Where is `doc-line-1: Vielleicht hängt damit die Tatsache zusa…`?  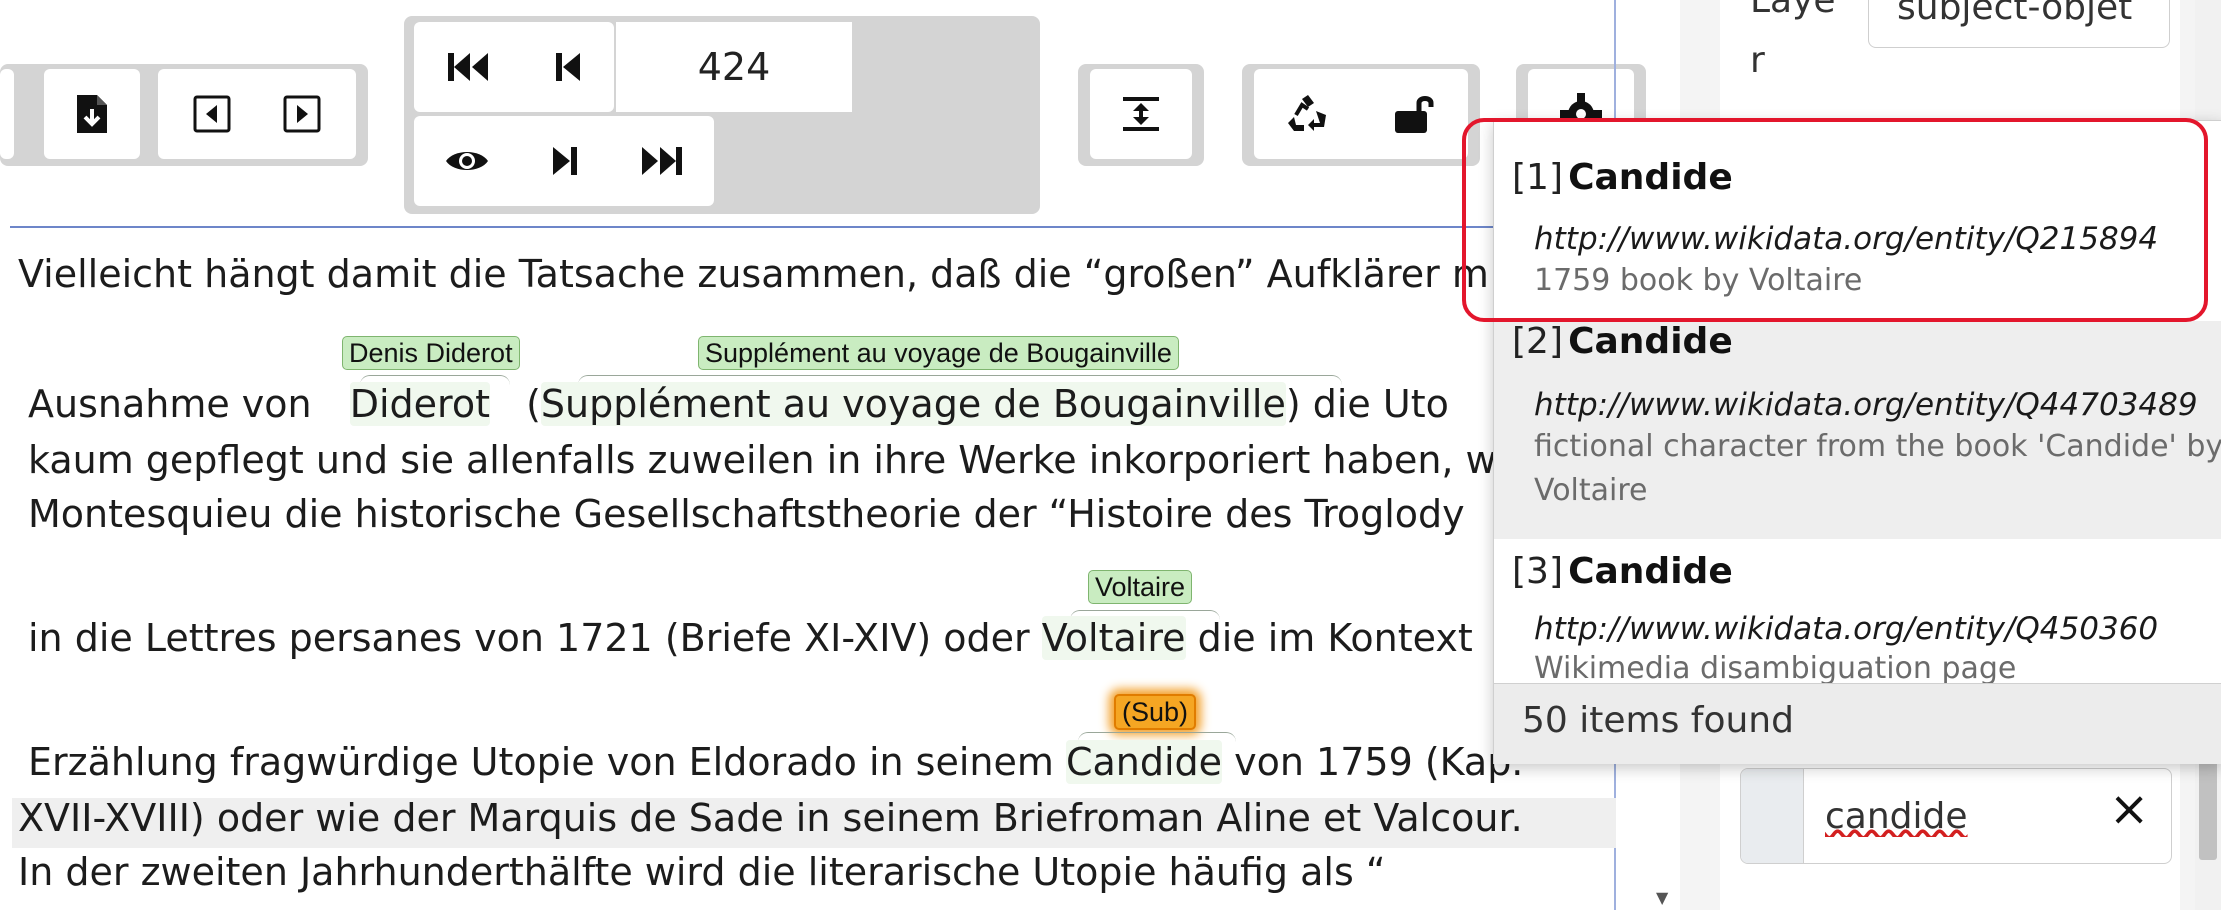 doc-line-1: Vielleicht hängt damit die Tatsache zusa… is located at coordinates (753, 274).